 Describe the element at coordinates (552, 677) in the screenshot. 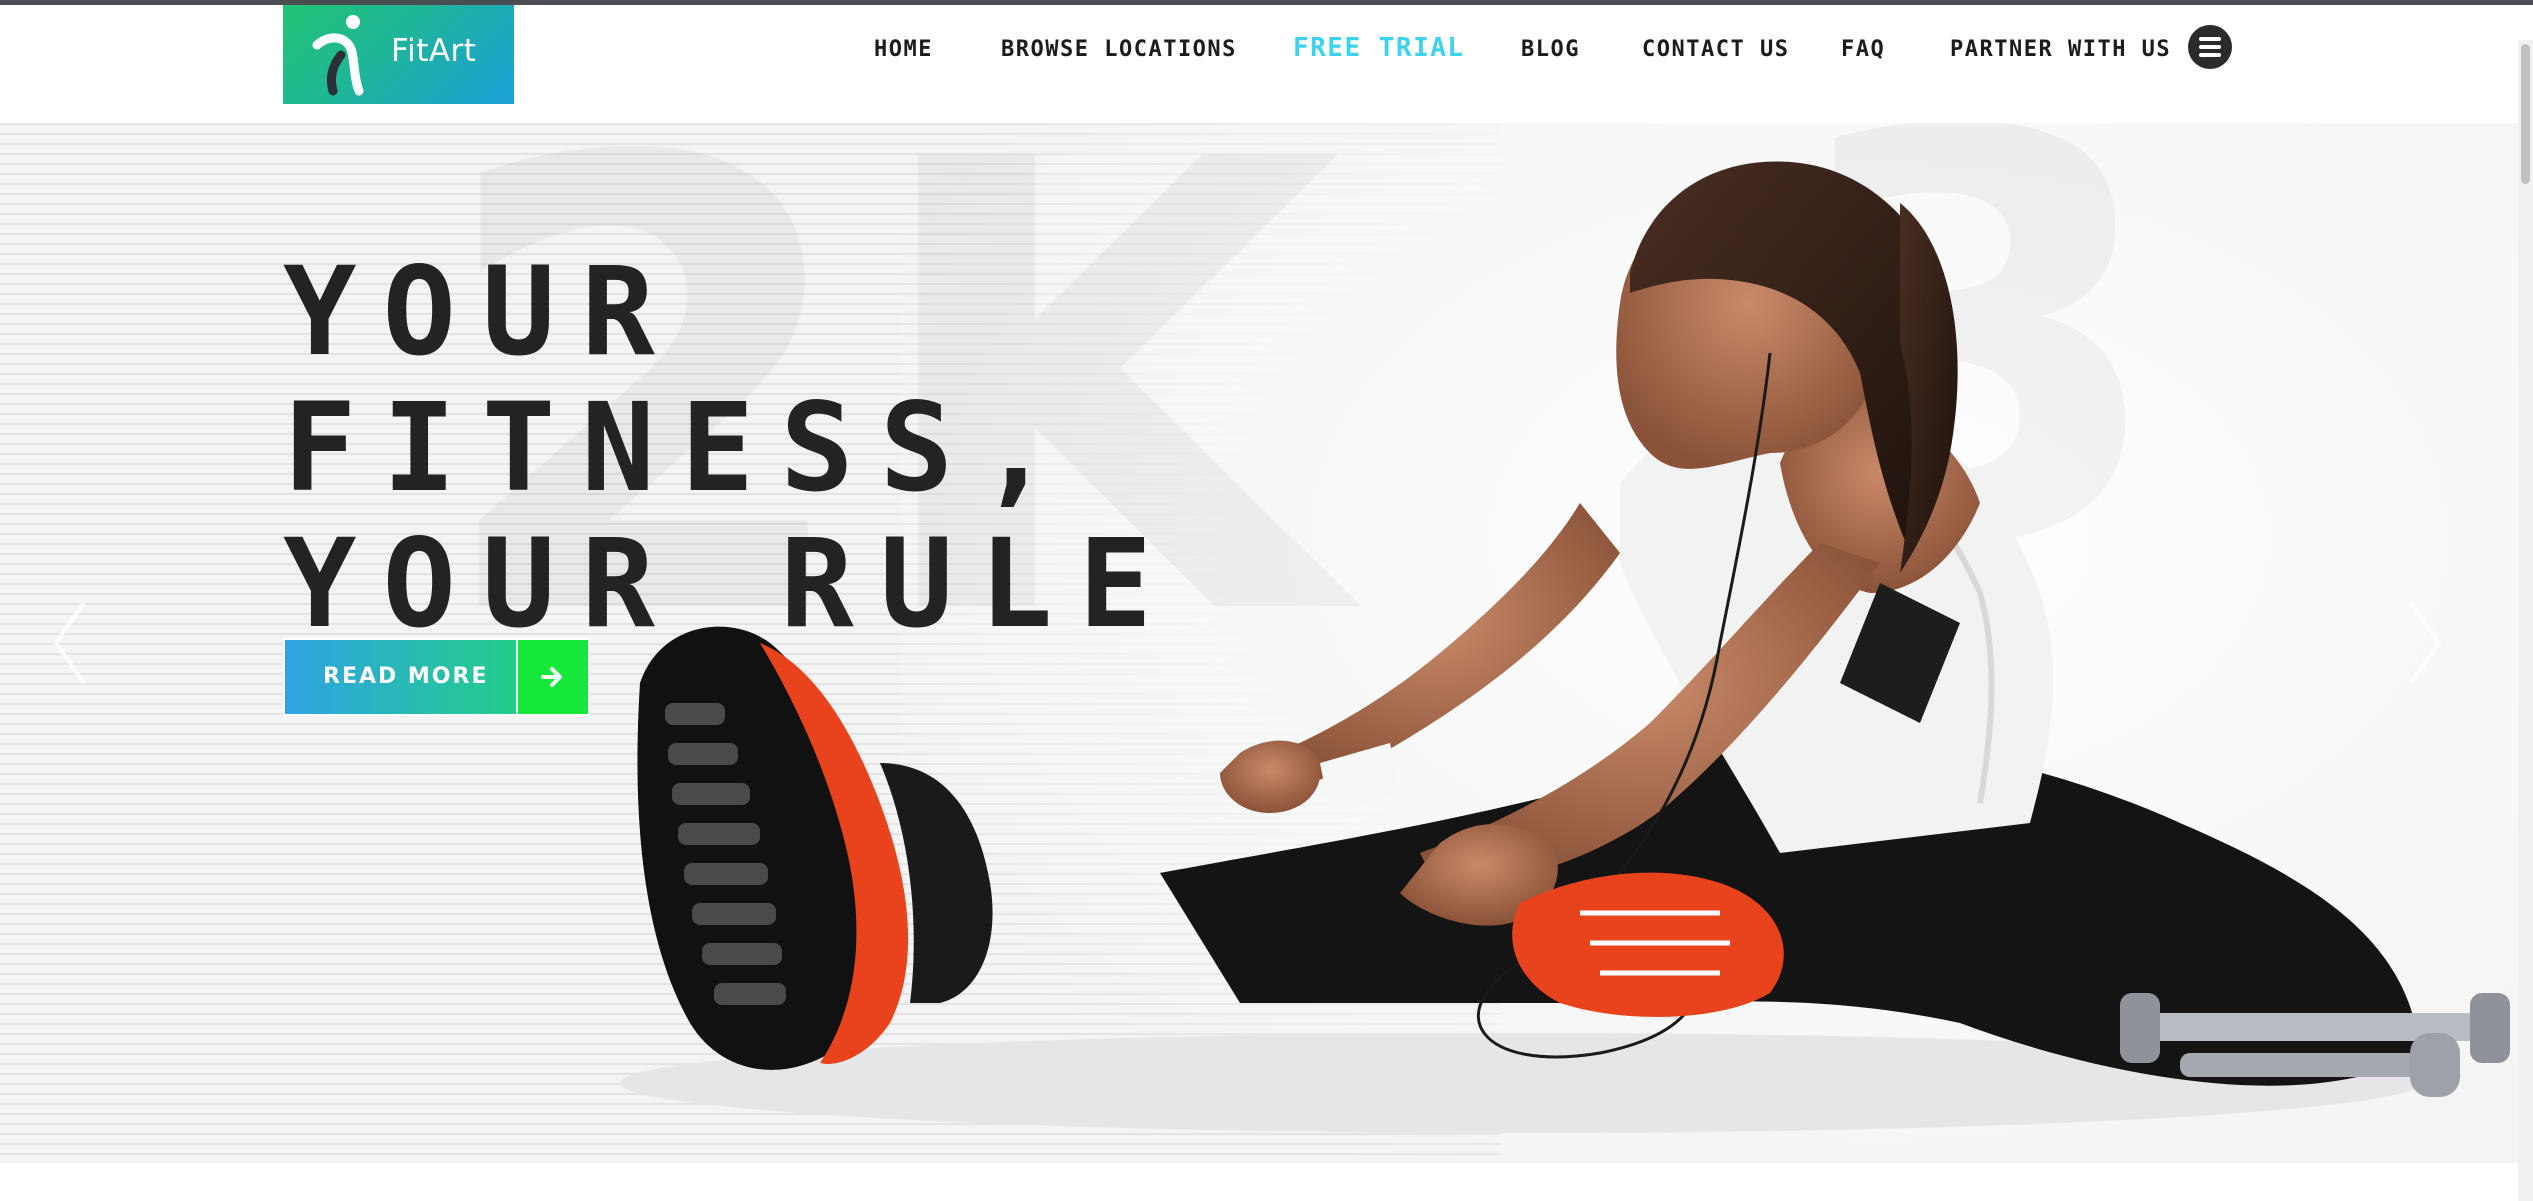

I see `arrow-right-icon` at that location.